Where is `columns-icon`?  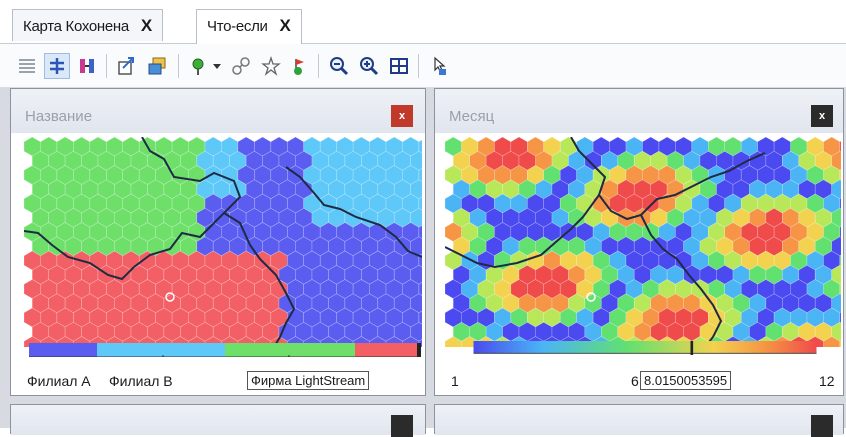
columns-icon is located at coordinates (87, 66).